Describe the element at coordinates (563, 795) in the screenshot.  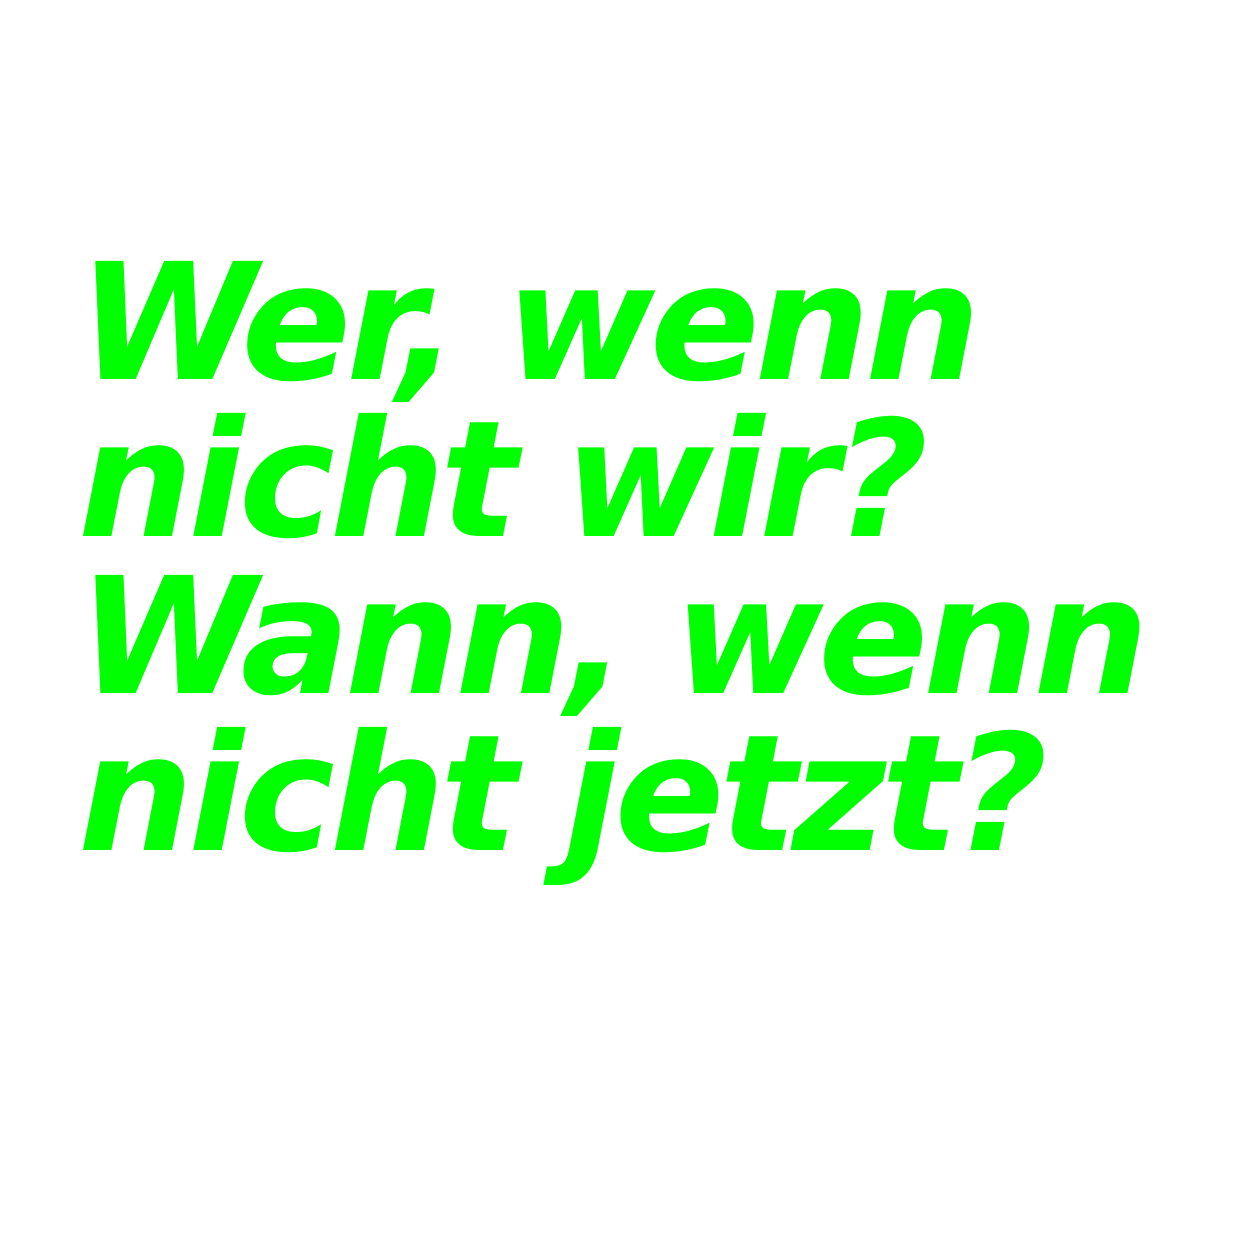
I see `quote-line-4: nicht jetzt?` at that location.